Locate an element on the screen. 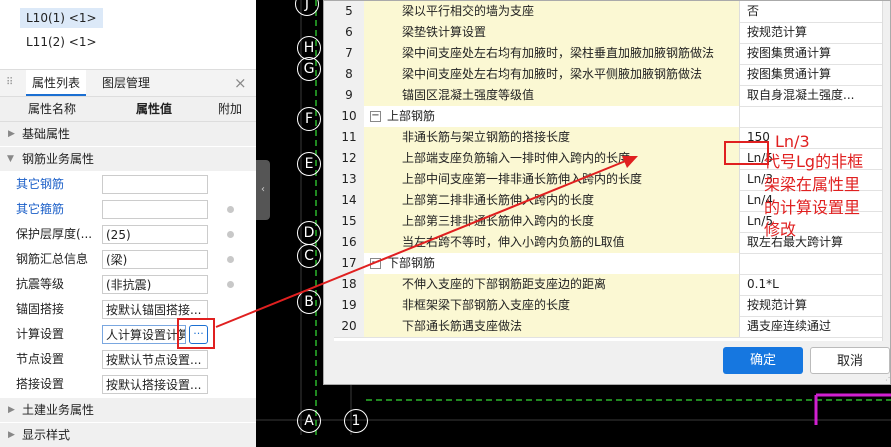 This screenshot has height=447, width=891. axis-label-c: C is located at coordinates (309, 256).